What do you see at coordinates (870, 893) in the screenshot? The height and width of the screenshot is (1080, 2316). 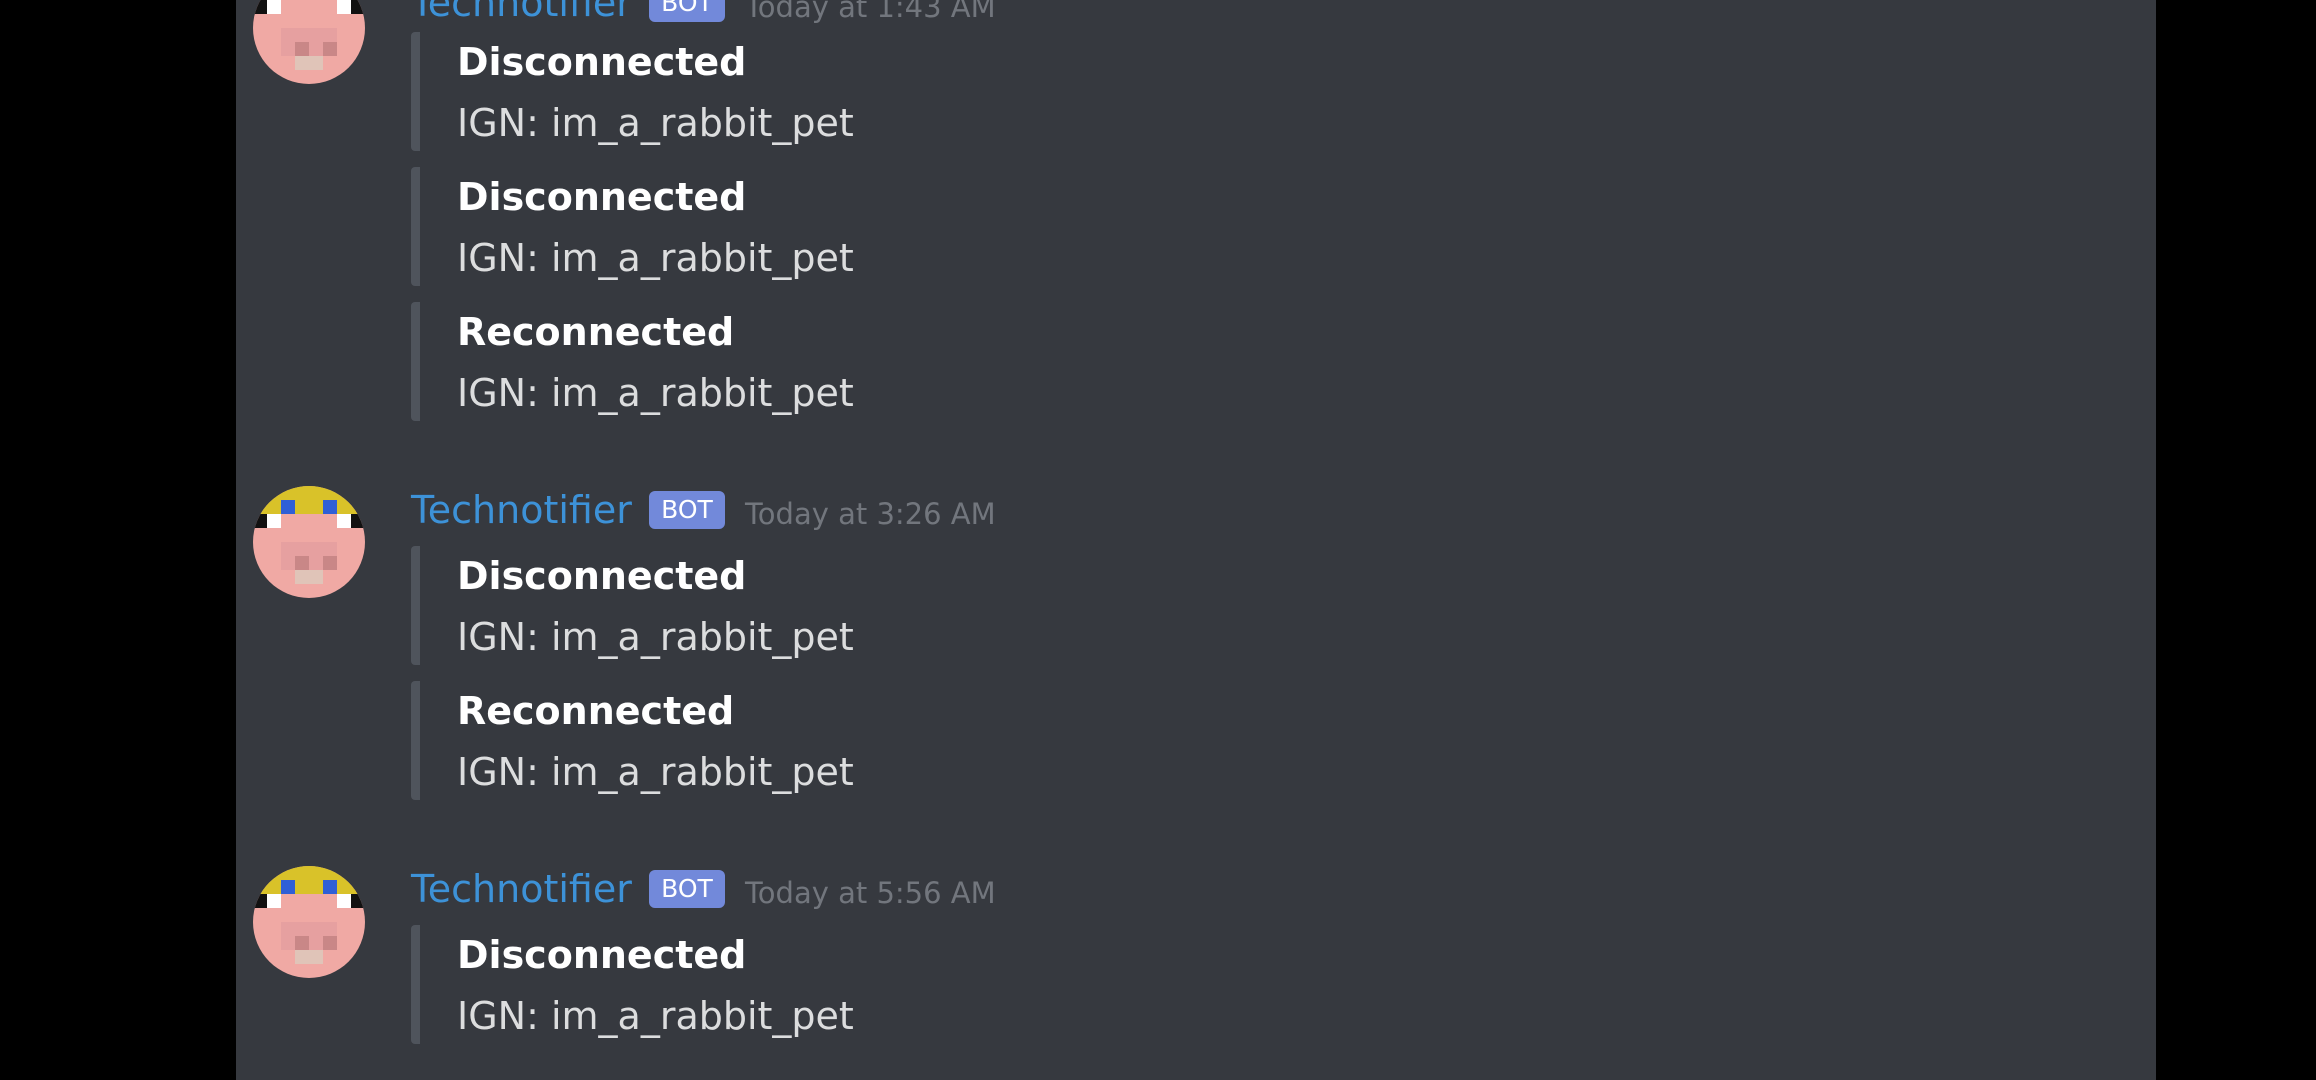 I see `timestamp: Today at 5:56 AM` at bounding box center [870, 893].